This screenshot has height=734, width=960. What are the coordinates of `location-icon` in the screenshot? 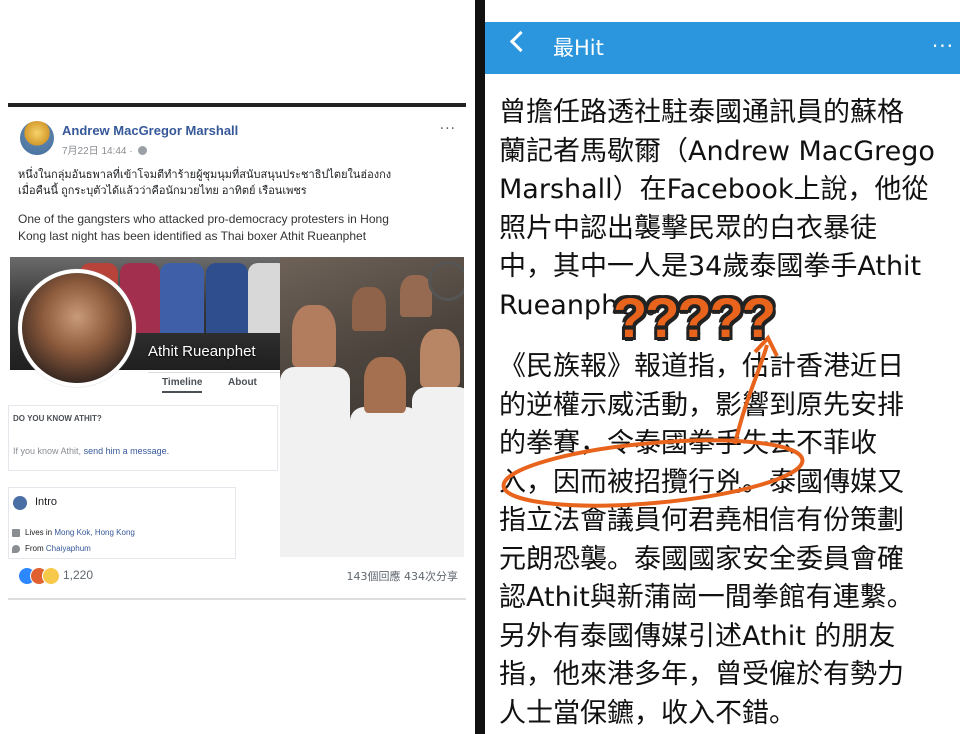 It's located at (16, 549).